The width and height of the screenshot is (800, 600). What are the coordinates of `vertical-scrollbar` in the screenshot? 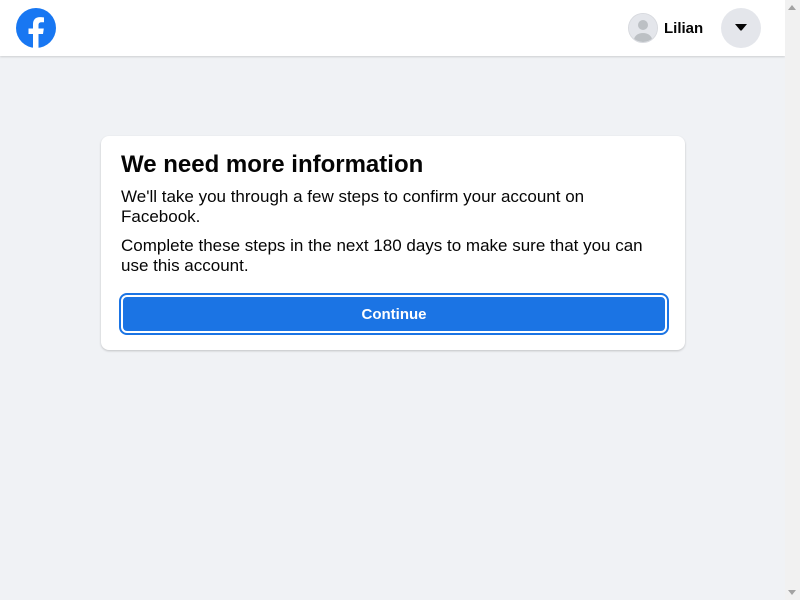 It's located at (792, 300).